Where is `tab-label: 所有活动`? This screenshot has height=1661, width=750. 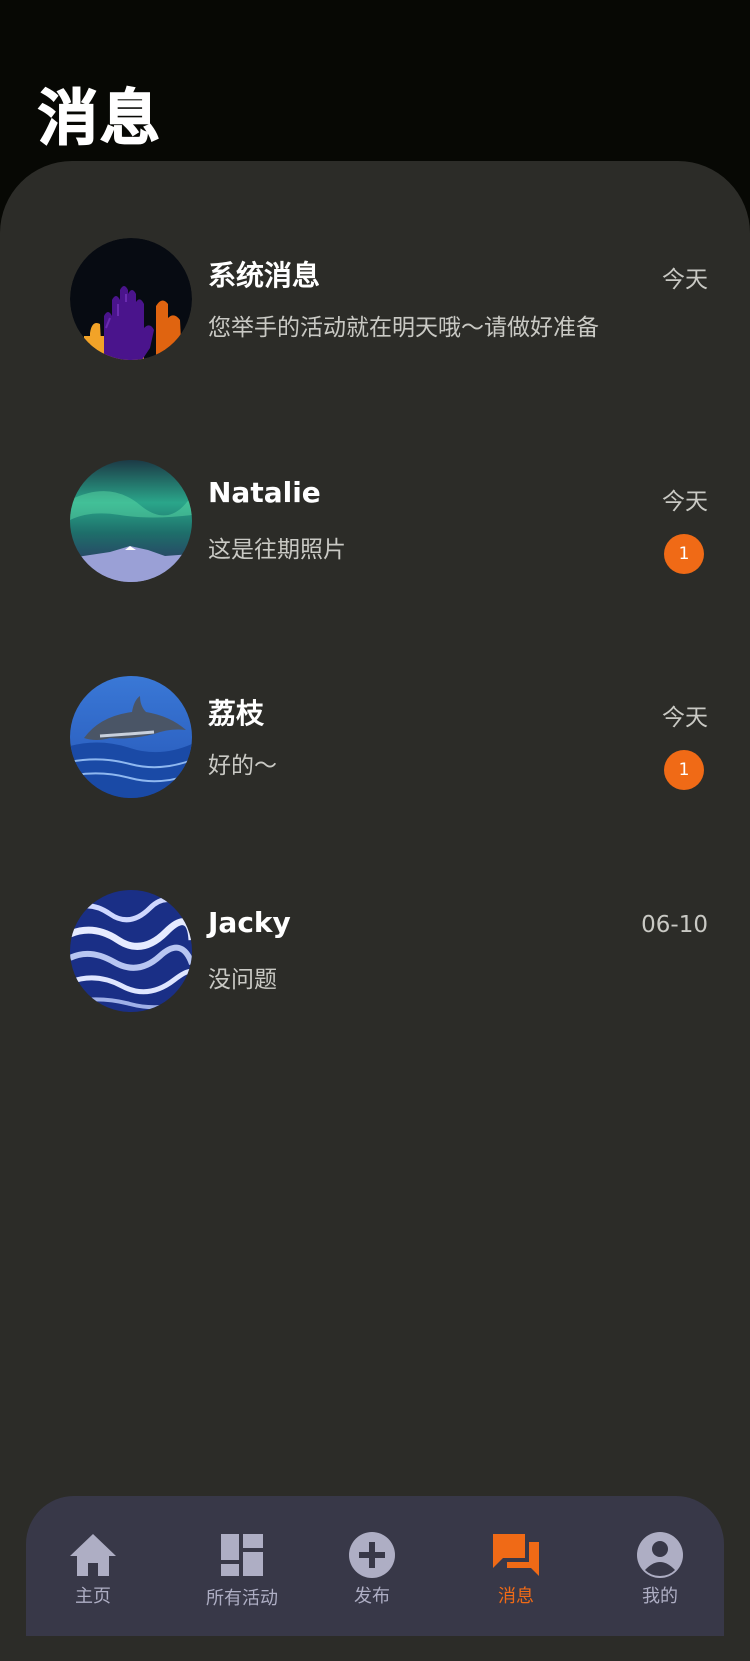 tab-label: 所有活动 is located at coordinates (242, 1598).